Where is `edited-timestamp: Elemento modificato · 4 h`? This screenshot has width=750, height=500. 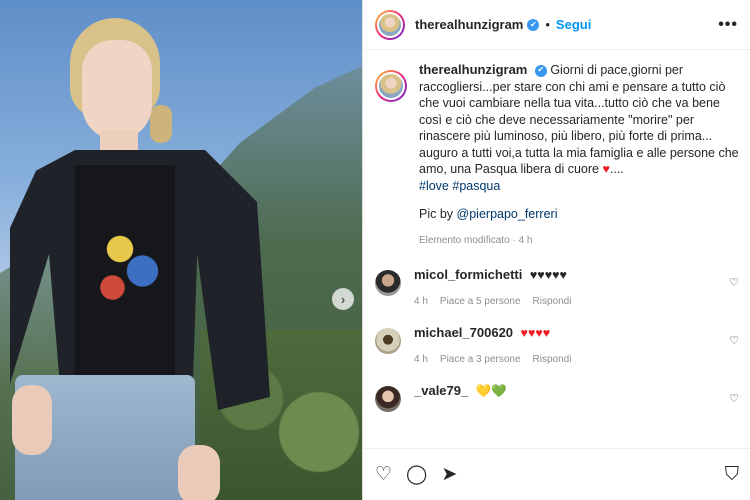 edited-timestamp: Elemento modificato · 4 h is located at coordinates (476, 240).